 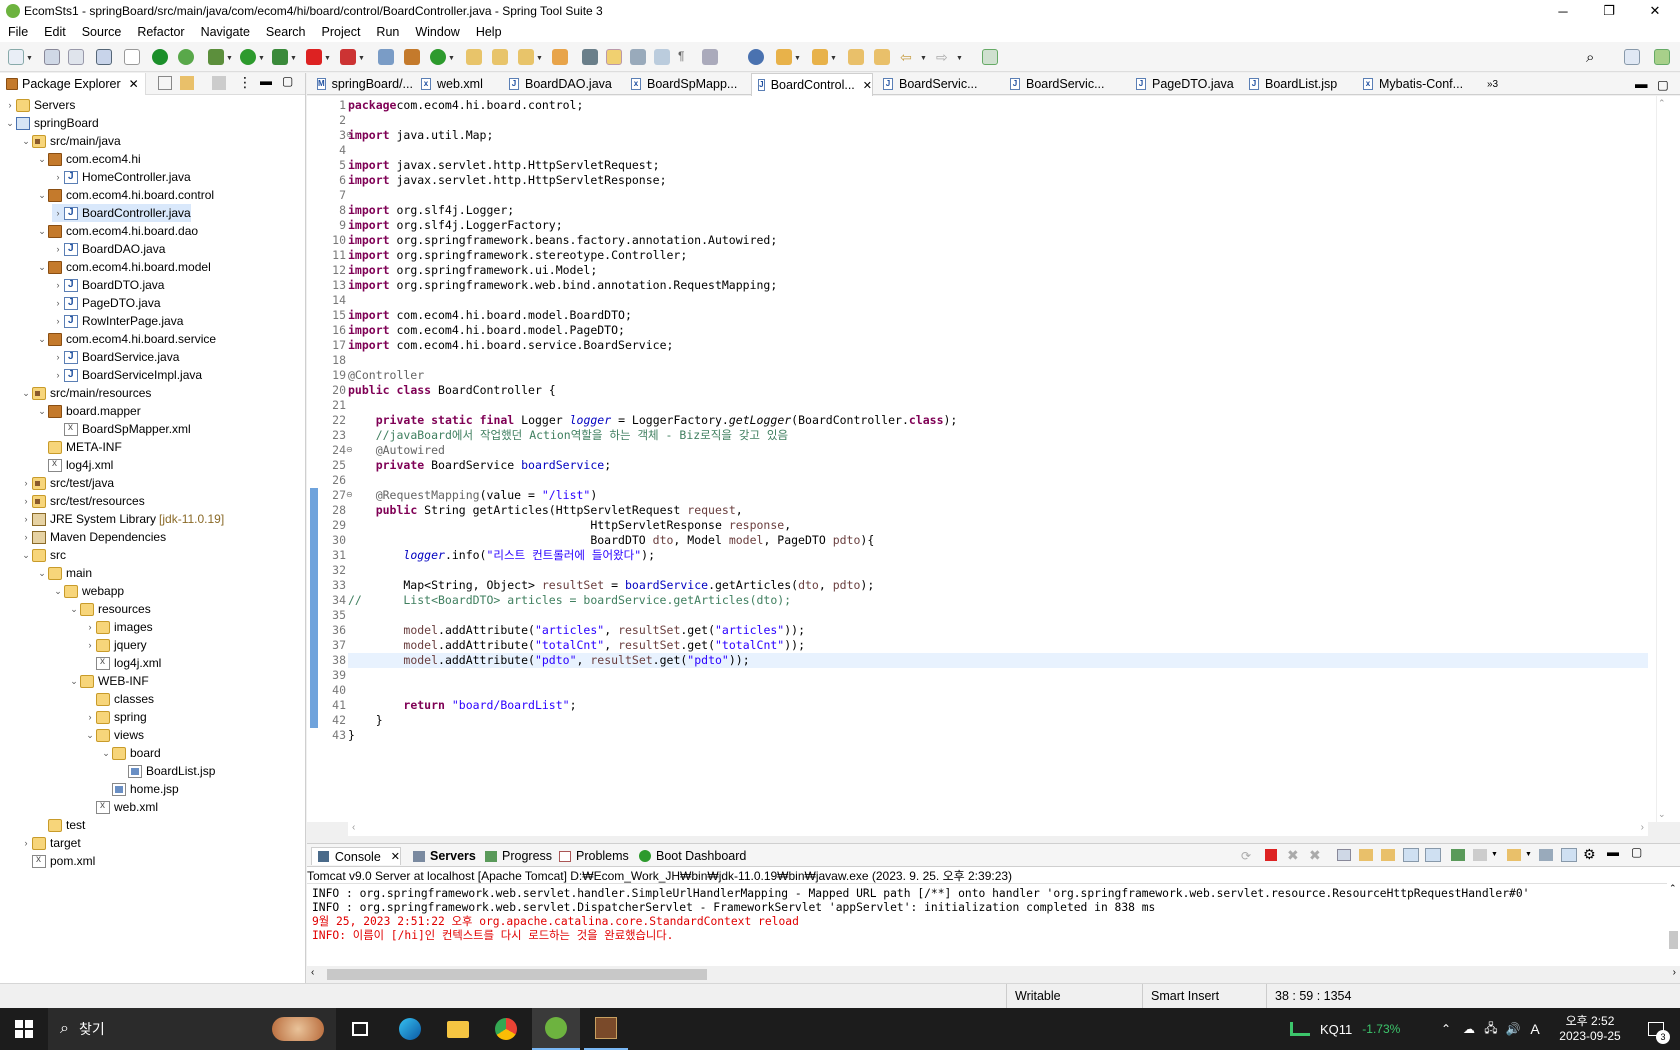 I want to click on remove-launch-icon: ✖, so click(x=1293, y=855).